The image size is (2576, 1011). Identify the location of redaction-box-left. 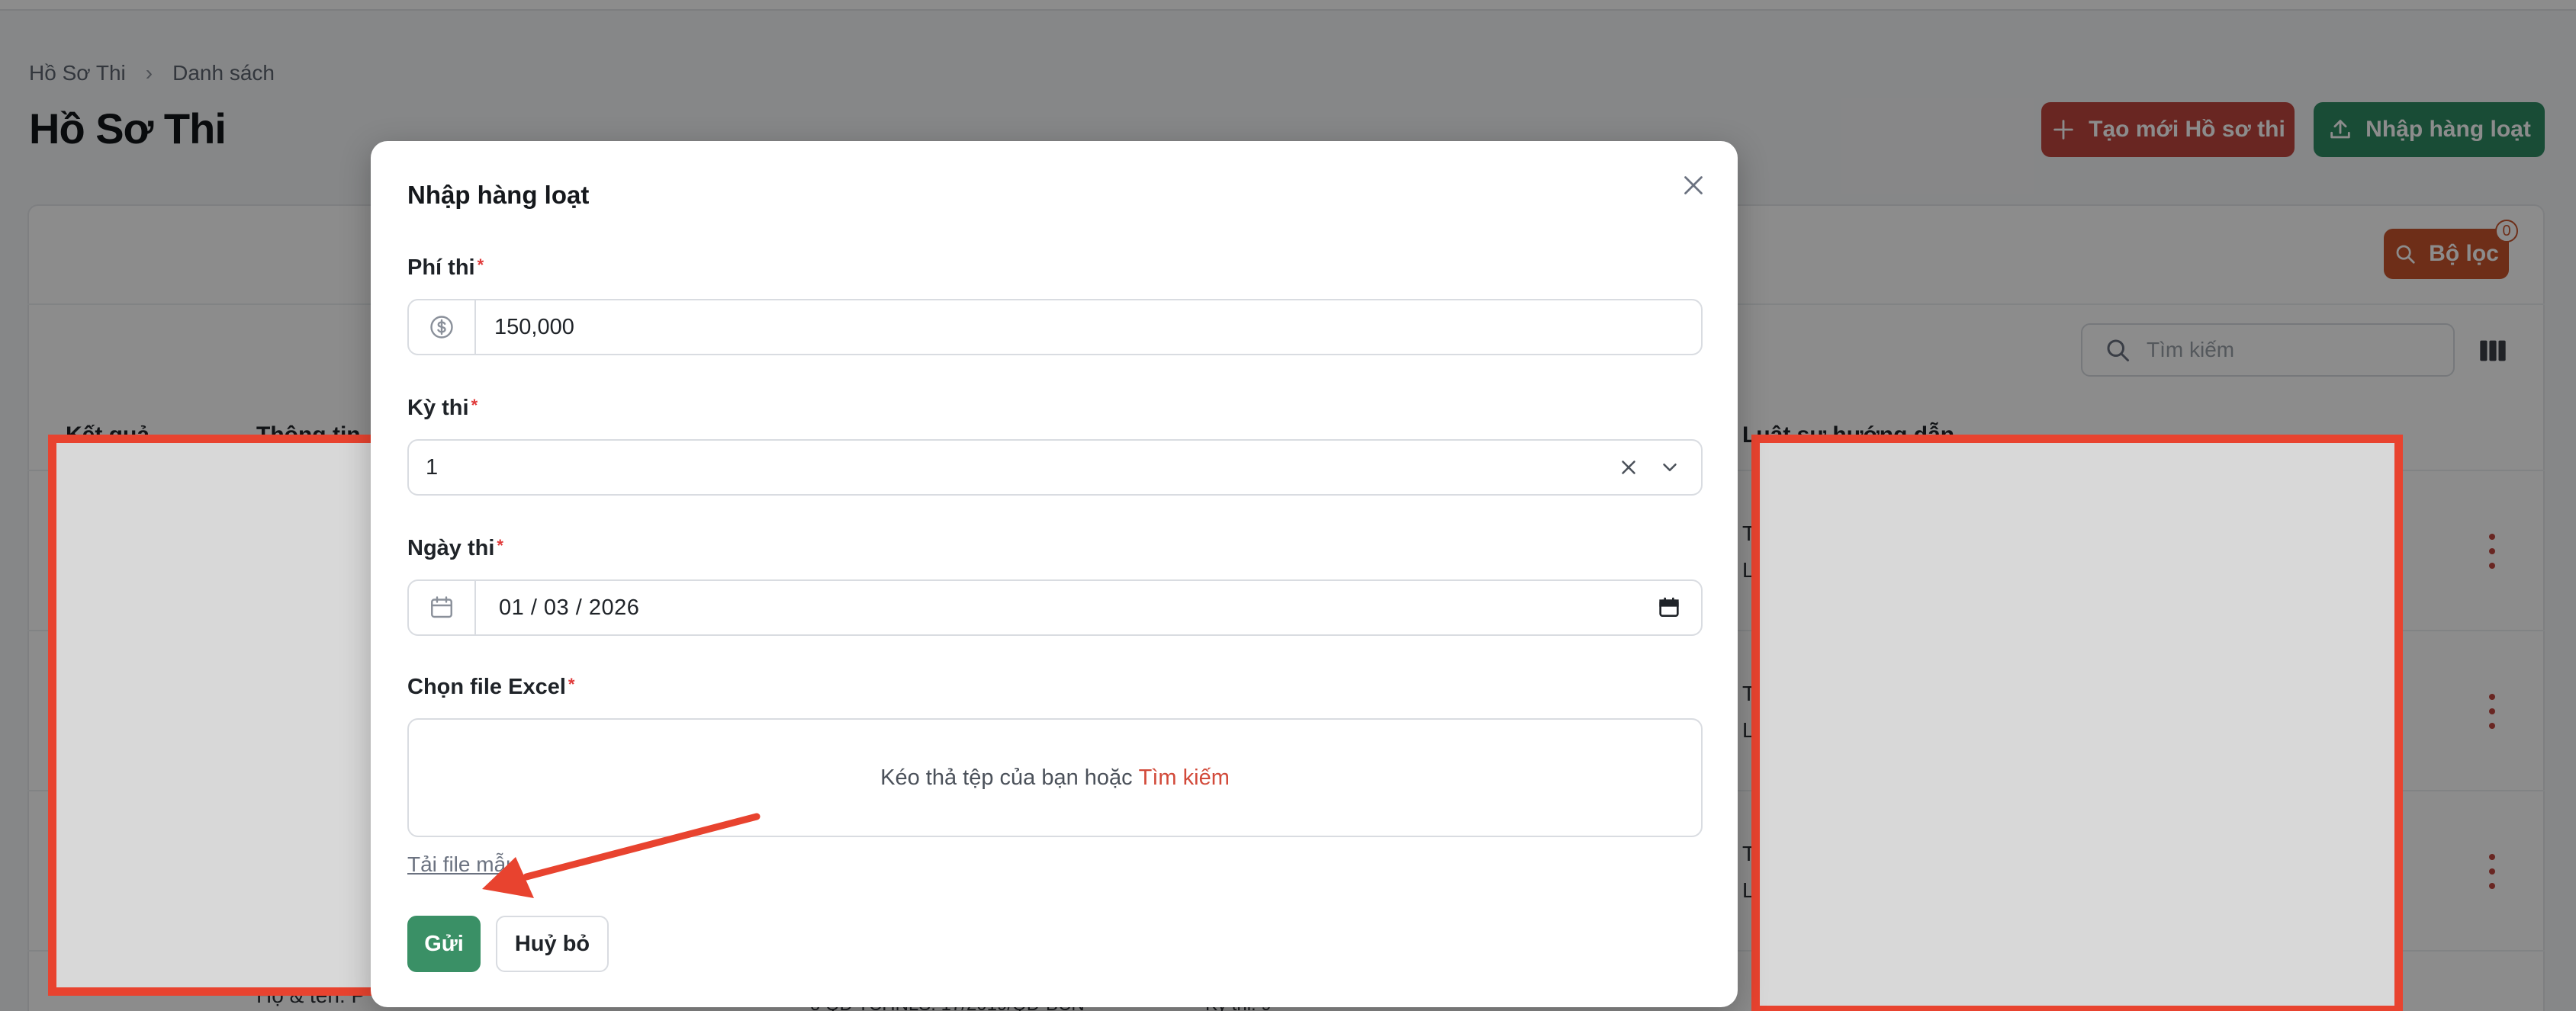
(216, 715).